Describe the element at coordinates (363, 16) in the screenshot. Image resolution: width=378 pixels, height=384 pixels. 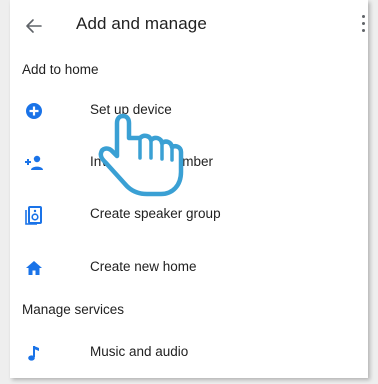
I see `more-vert-icon` at that location.